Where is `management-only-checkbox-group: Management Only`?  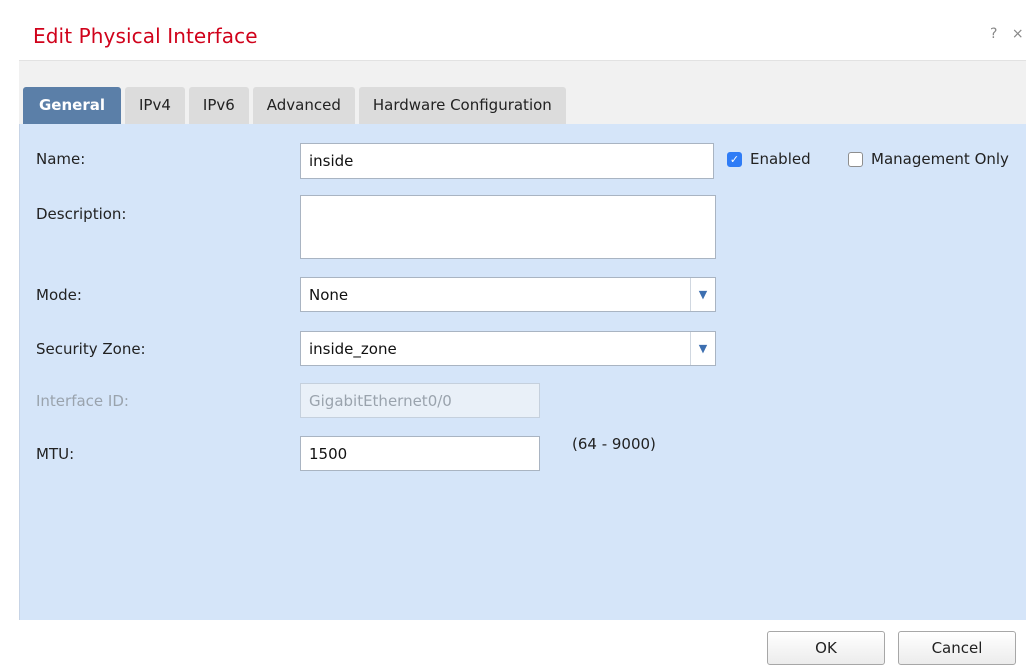
management-only-checkbox-group: Management Only is located at coordinates (928, 159).